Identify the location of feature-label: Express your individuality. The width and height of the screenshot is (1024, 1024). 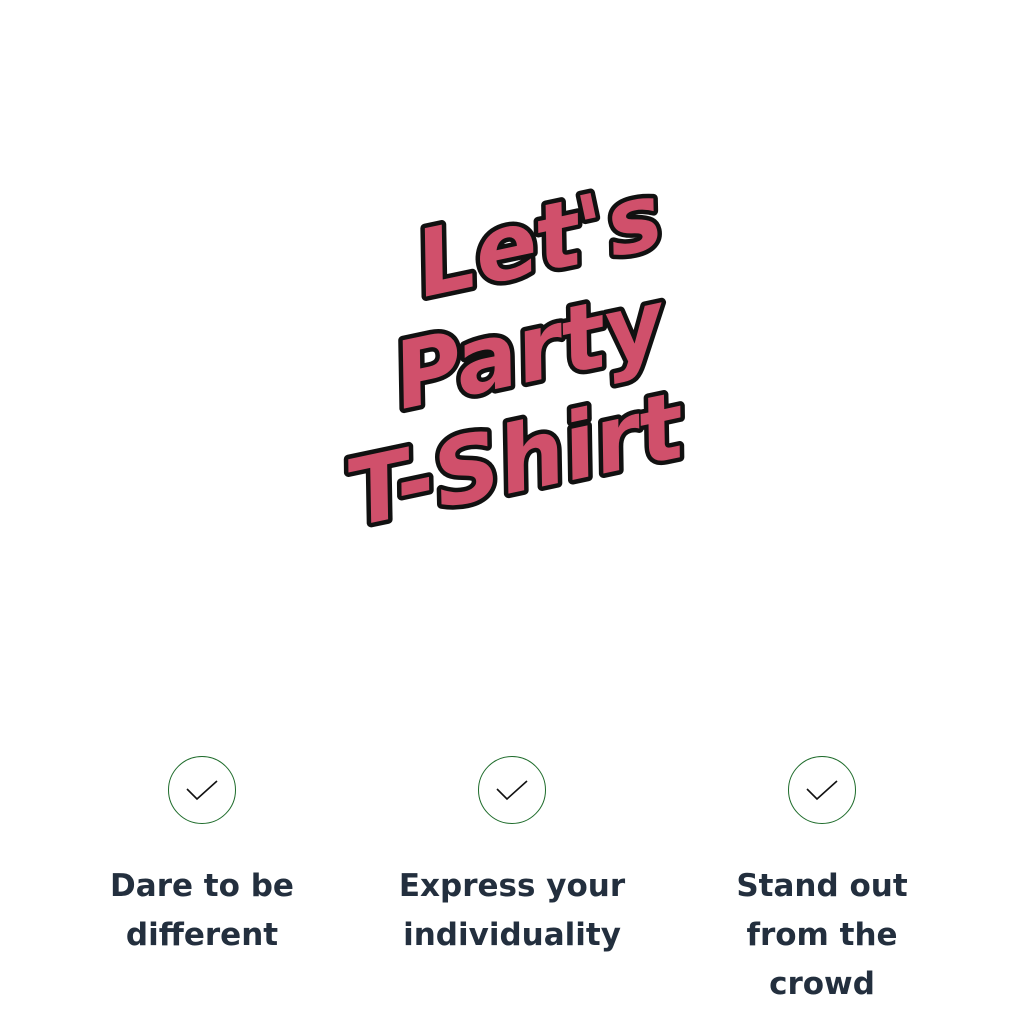
(512, 910).